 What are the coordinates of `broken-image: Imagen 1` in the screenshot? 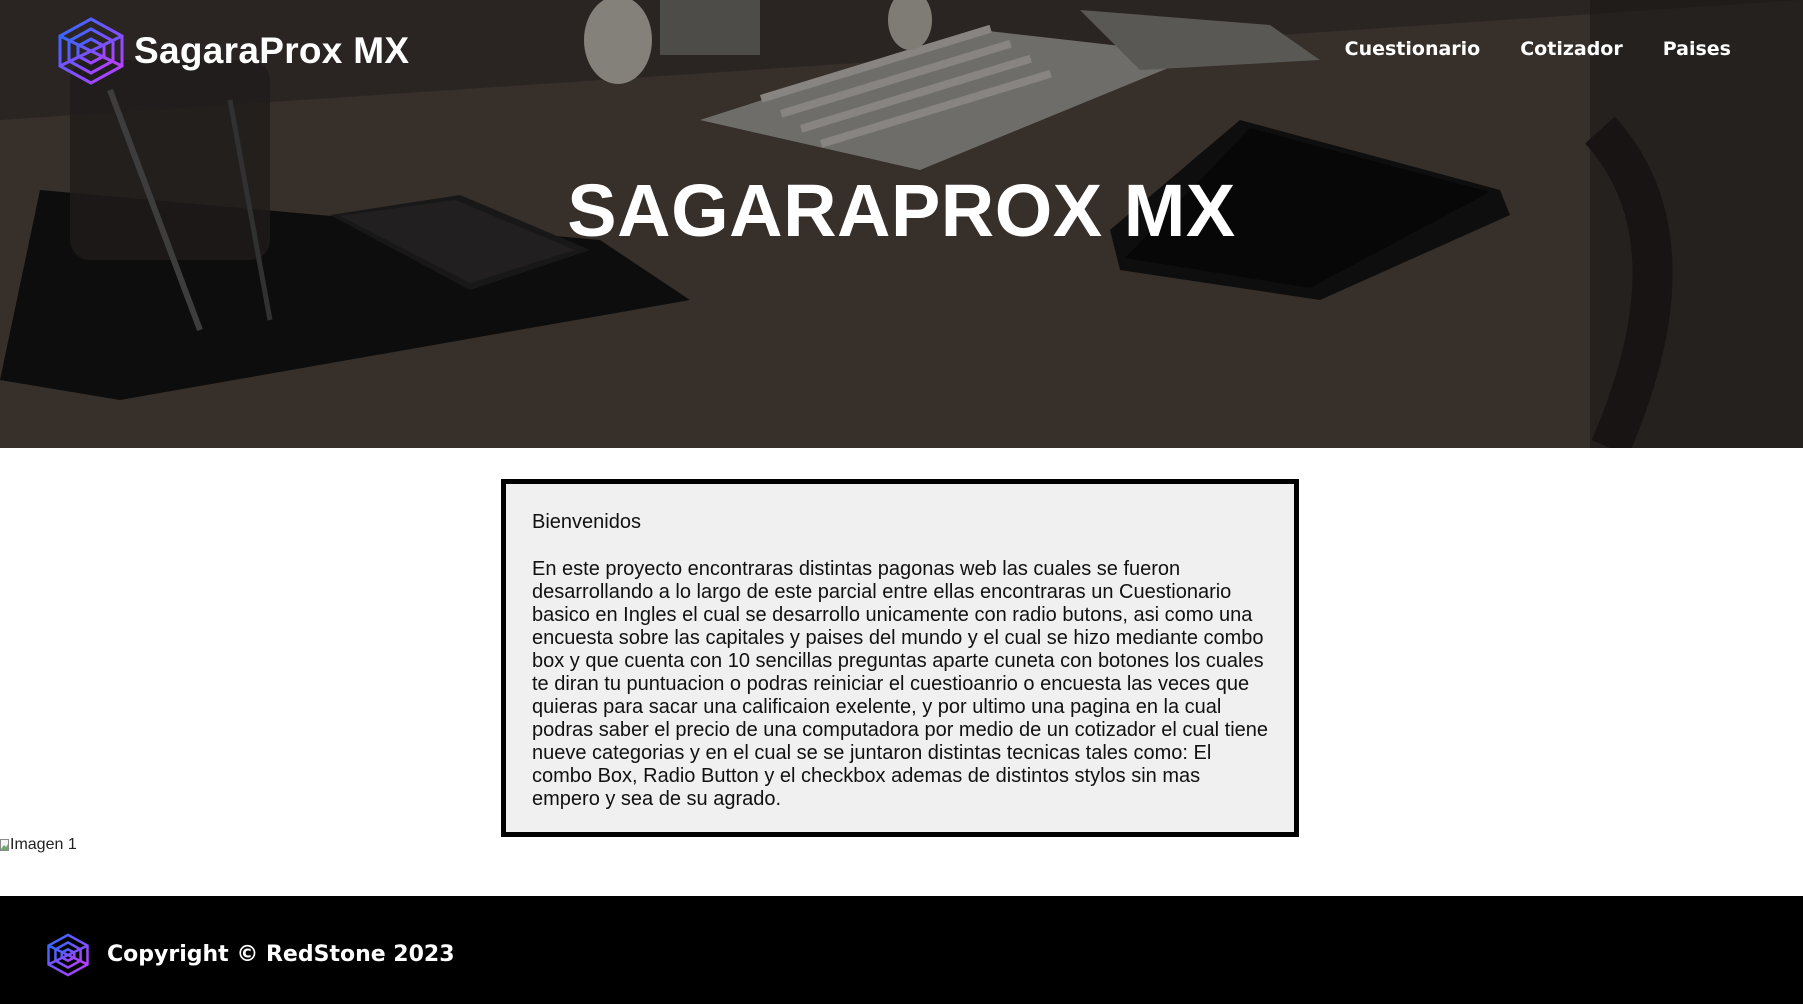 It's located at (38, 845).